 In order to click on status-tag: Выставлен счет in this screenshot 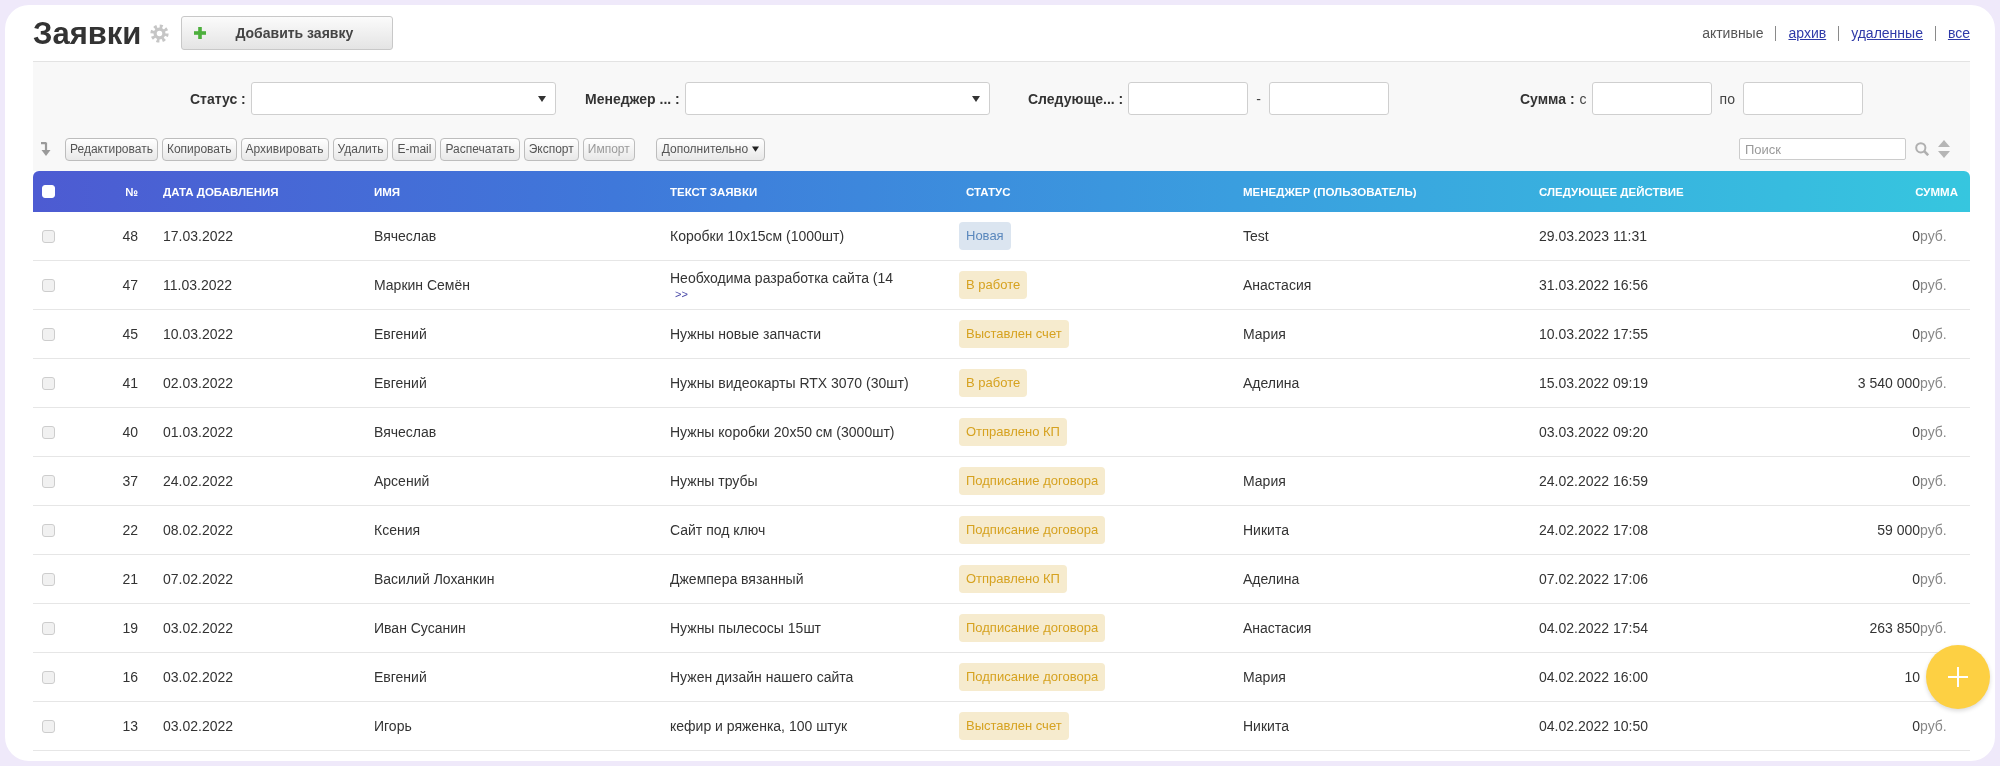, I will do `click(1014, 726)`.